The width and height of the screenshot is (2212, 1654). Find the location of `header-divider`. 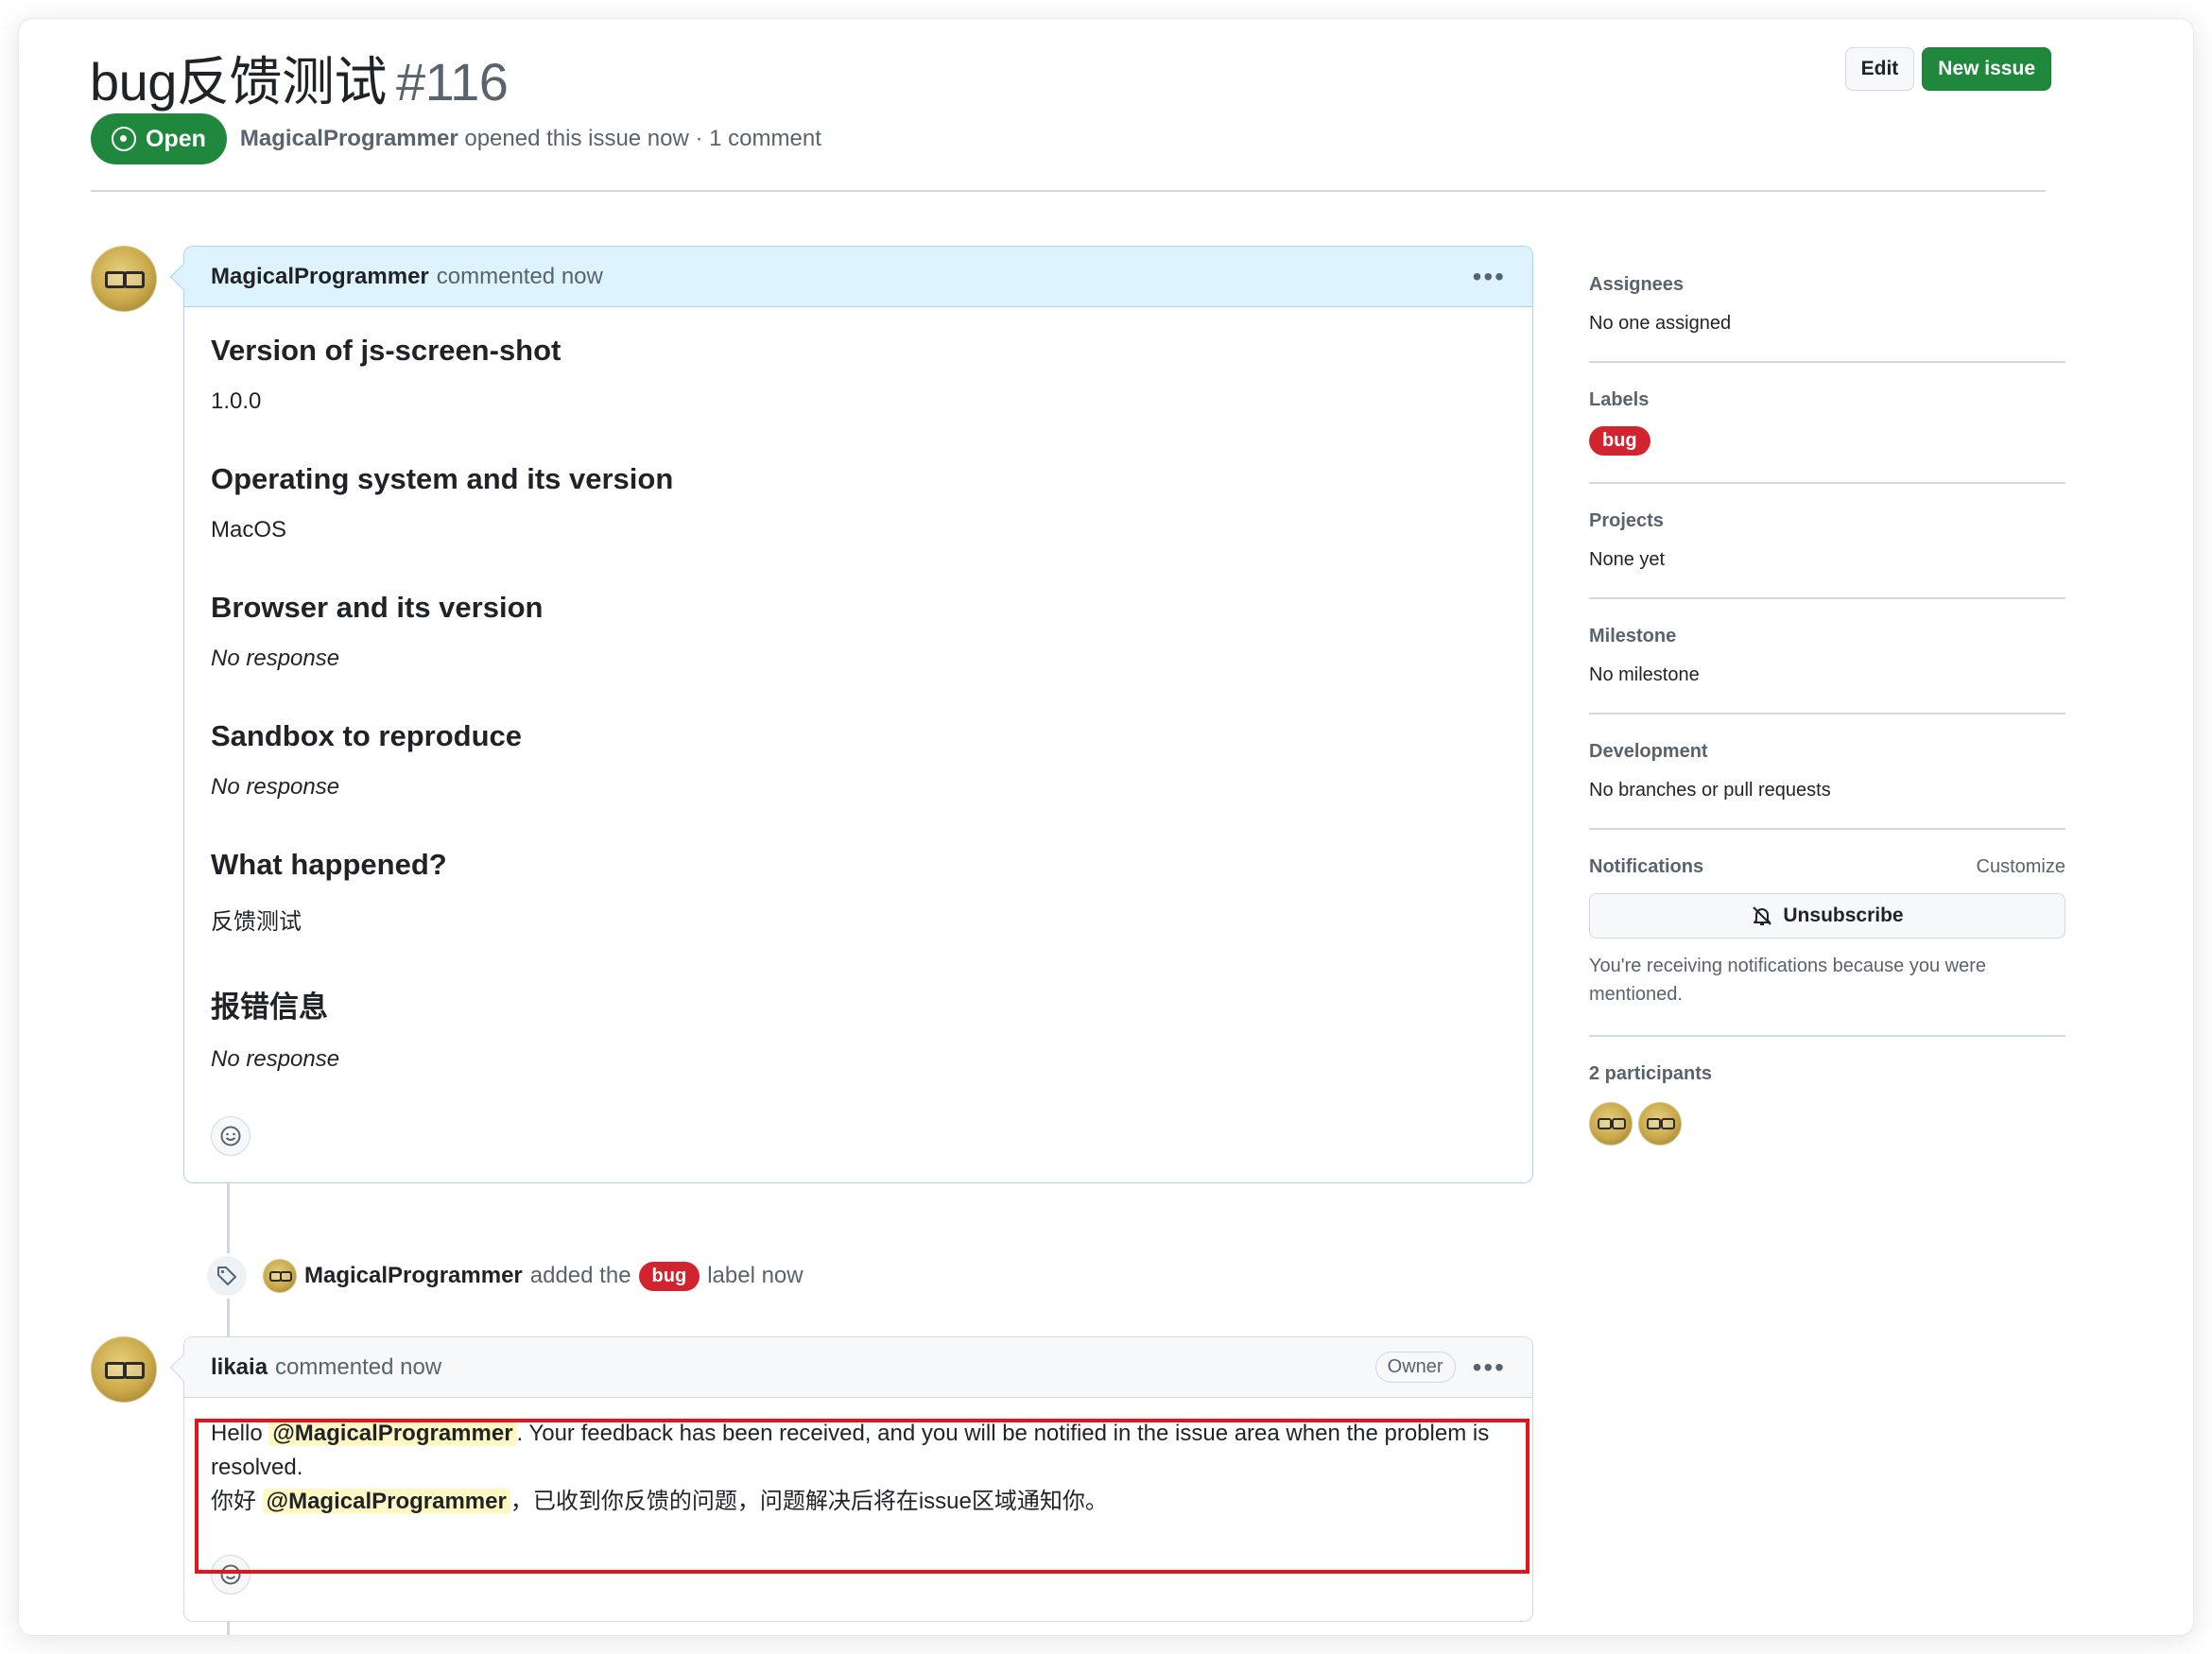

header-divider is located at coordinates (1068, 191).